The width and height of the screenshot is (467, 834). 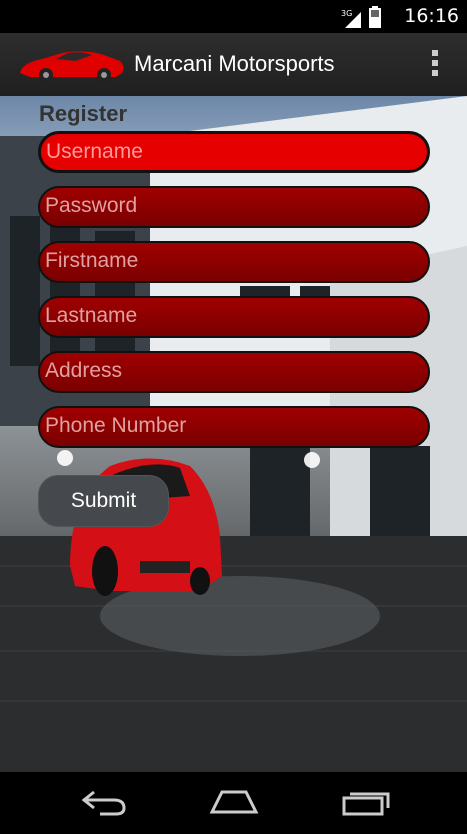 I want to click on address-field: Address, so click(x=234, y=372).